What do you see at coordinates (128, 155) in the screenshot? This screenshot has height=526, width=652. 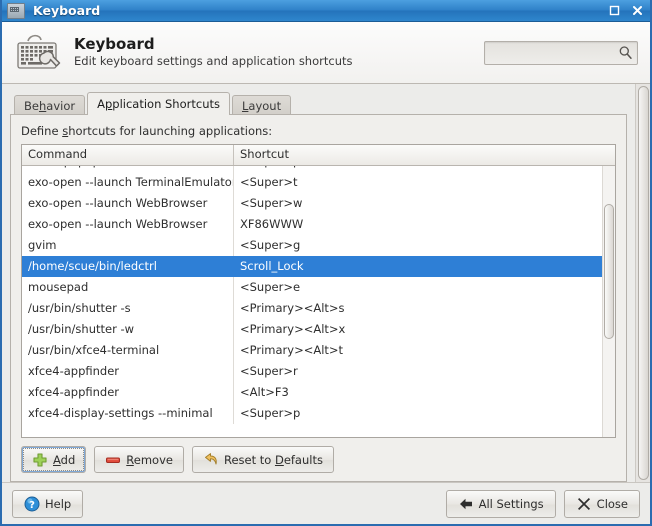 I see `column-header-command: Command` at bounding box center [128, 155].